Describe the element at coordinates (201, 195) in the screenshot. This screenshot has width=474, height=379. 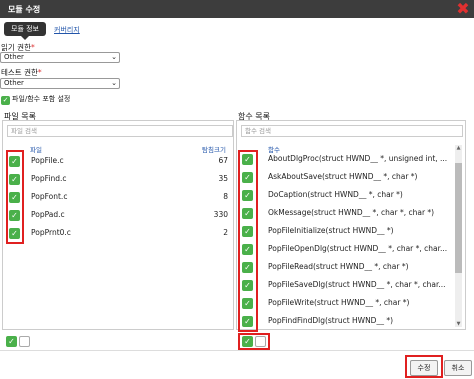
I see `function-row: ✓ DoCaption(struct HWND__ *, char *)` at that location.